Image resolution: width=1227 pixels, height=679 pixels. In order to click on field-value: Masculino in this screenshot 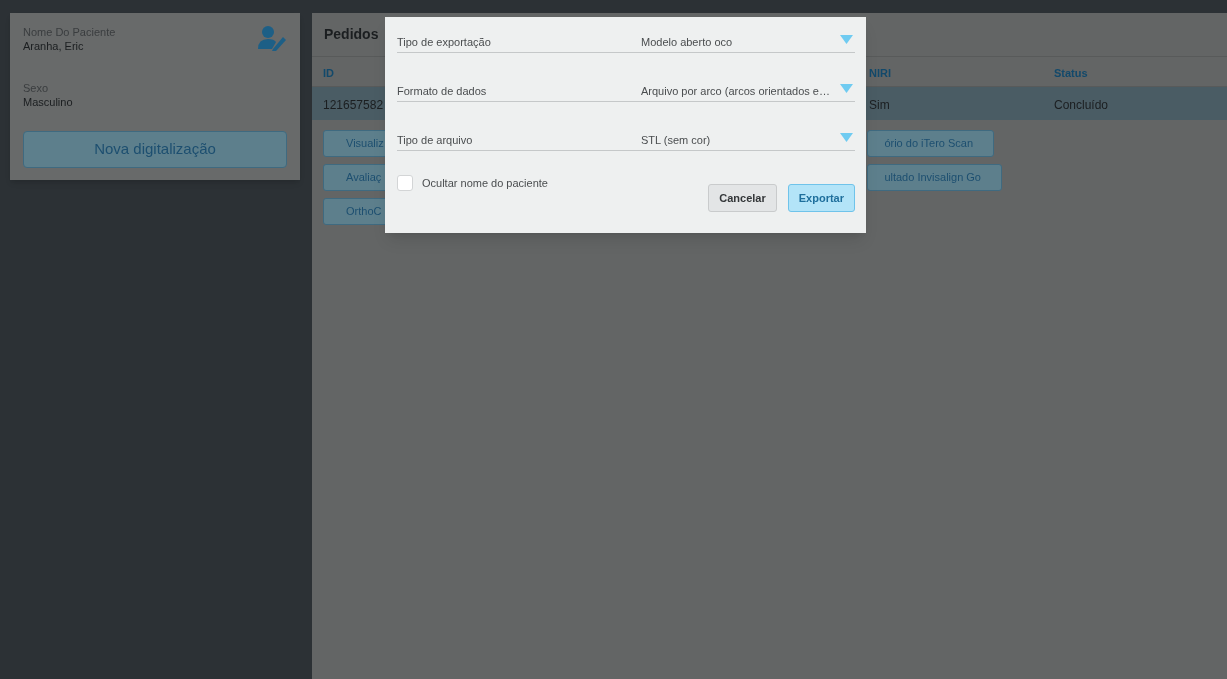, I will do `click(48, 102)`.